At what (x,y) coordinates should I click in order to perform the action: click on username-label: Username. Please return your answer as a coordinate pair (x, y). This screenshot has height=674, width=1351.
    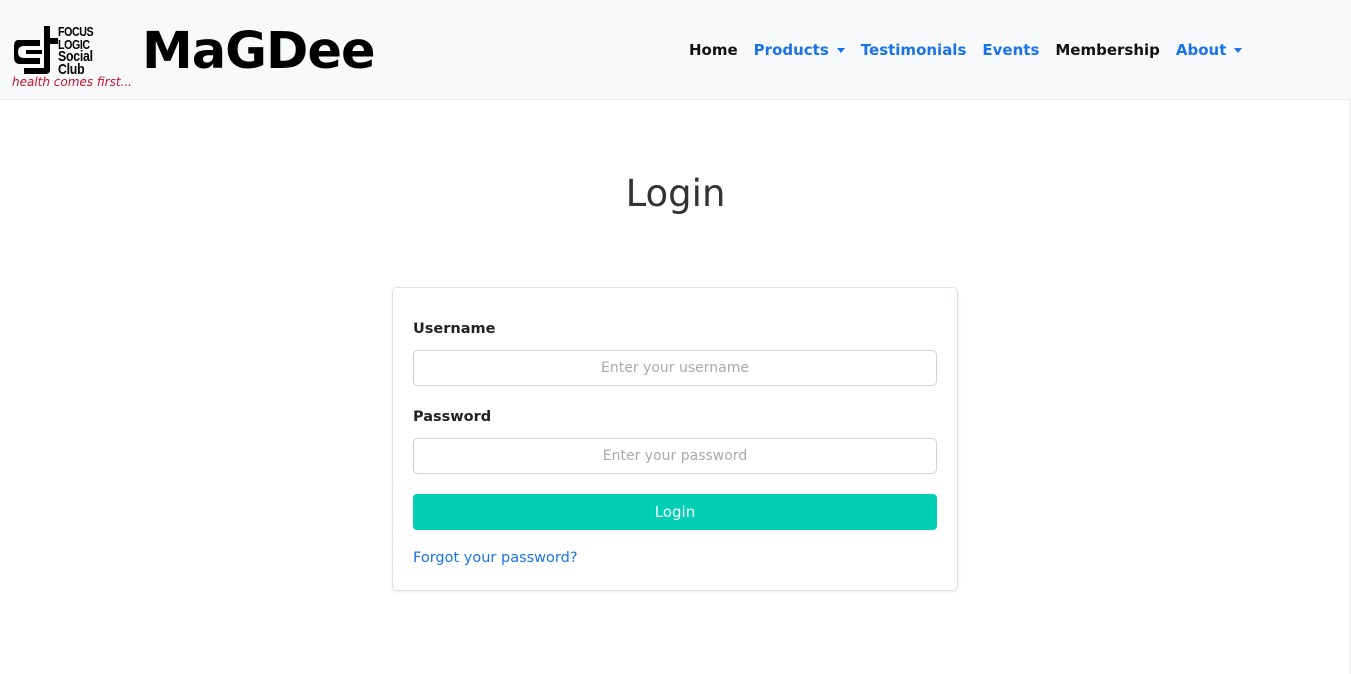
    Looking at the image, I should click on (454, 329).